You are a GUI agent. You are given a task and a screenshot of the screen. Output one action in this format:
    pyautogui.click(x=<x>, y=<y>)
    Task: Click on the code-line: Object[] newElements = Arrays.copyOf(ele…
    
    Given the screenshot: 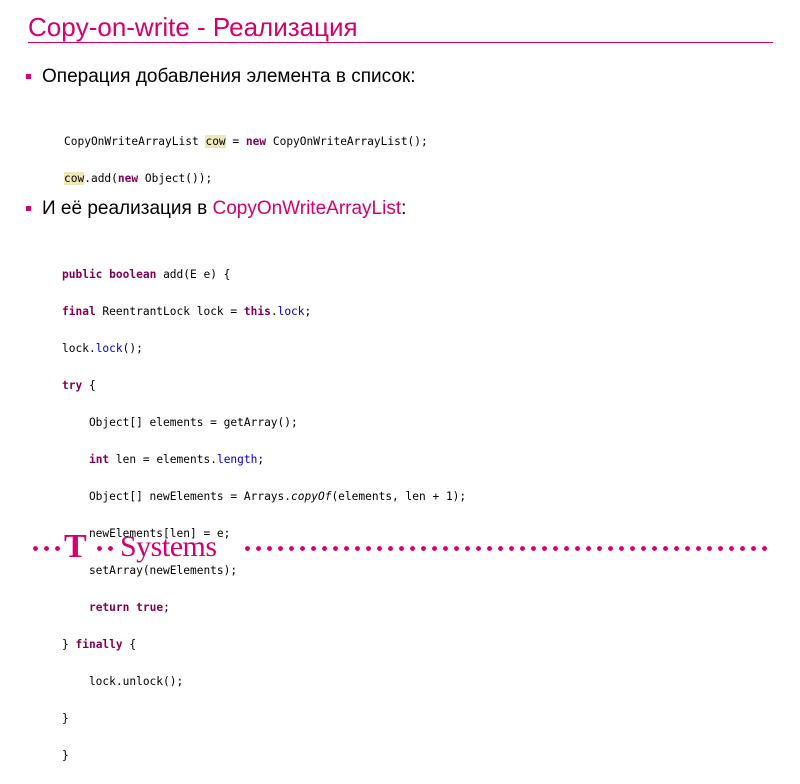 What is the action you would take?
    pyautogui.click(x=264, y=496)
    